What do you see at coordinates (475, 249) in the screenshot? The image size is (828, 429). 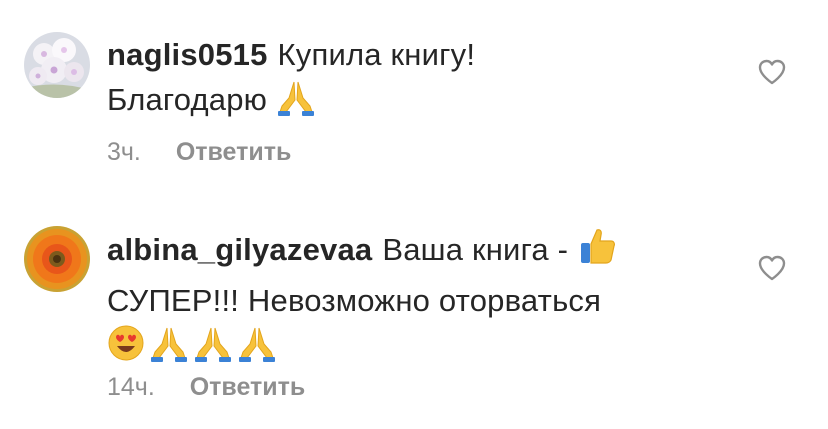 I see `comment-text-line: Ваша книга -` at bounding box center [475, 249].